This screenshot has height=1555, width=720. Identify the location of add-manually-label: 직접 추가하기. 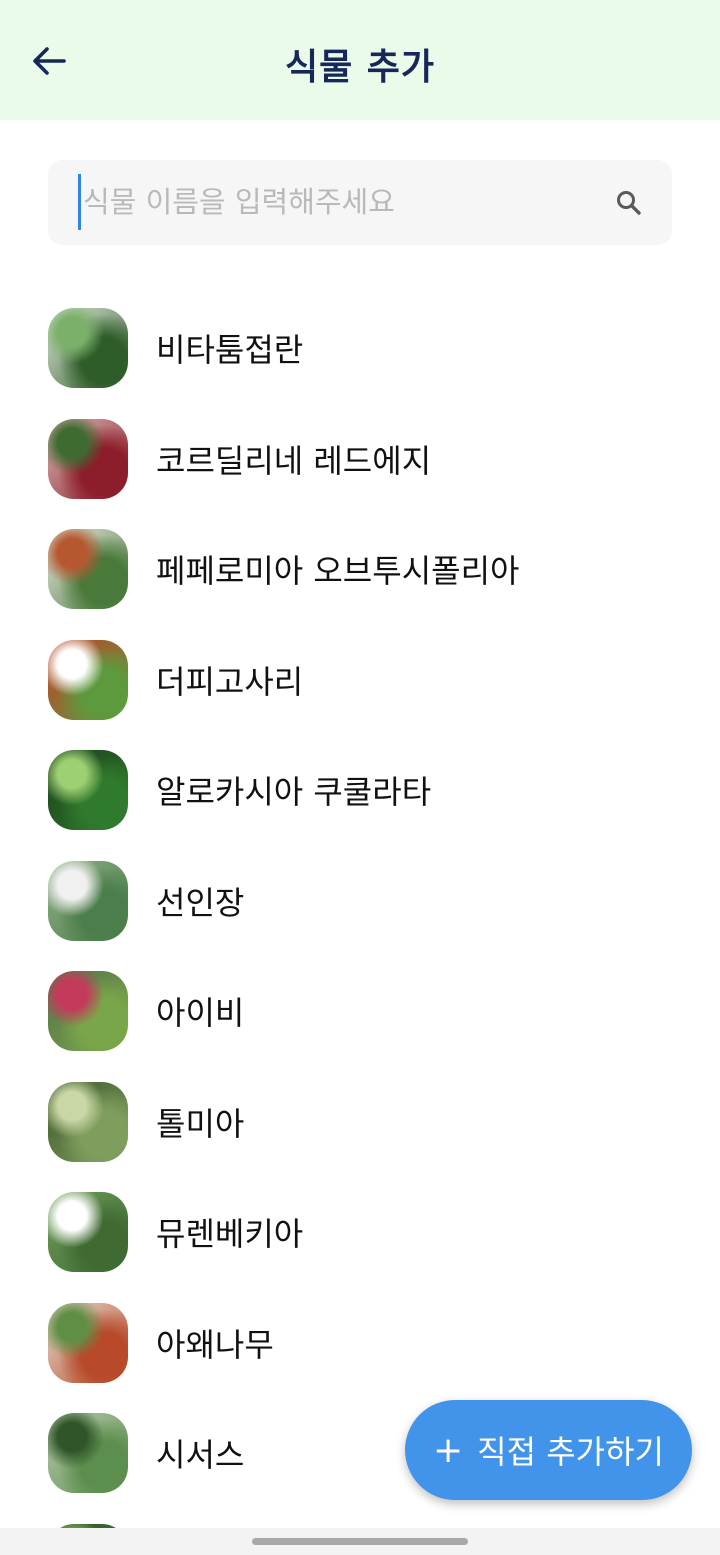
(570, 1452).